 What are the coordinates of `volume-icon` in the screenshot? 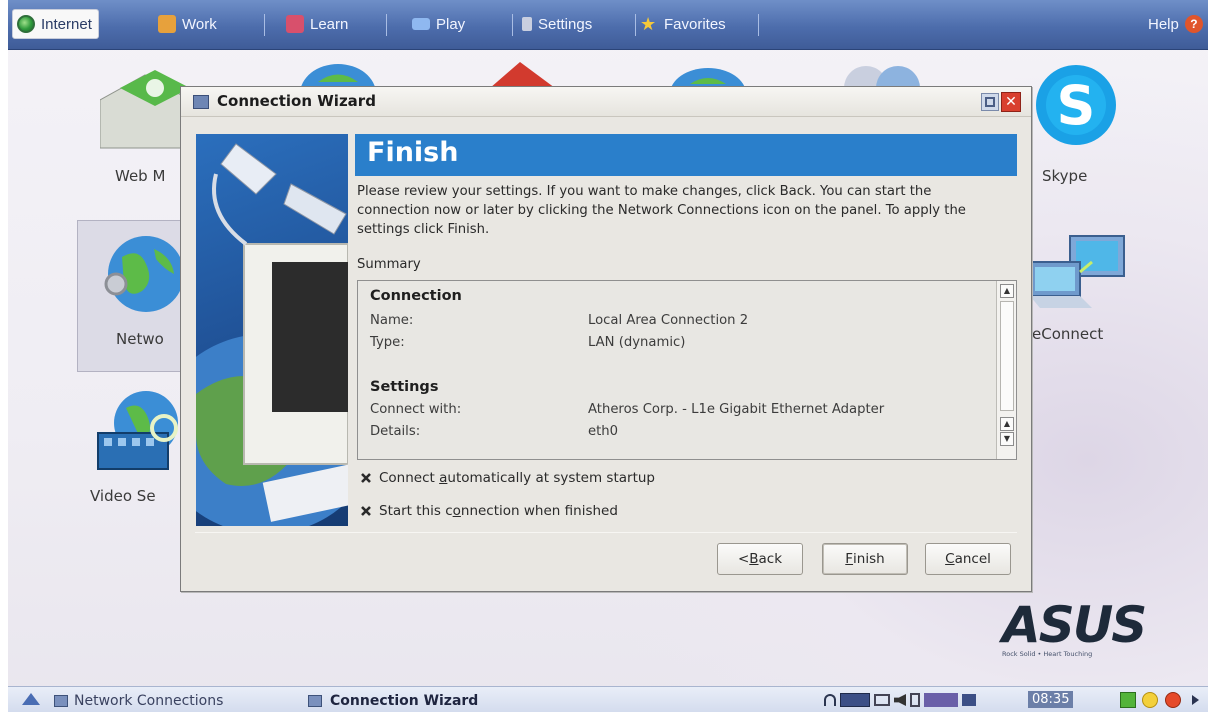 It's located at (900, 700).